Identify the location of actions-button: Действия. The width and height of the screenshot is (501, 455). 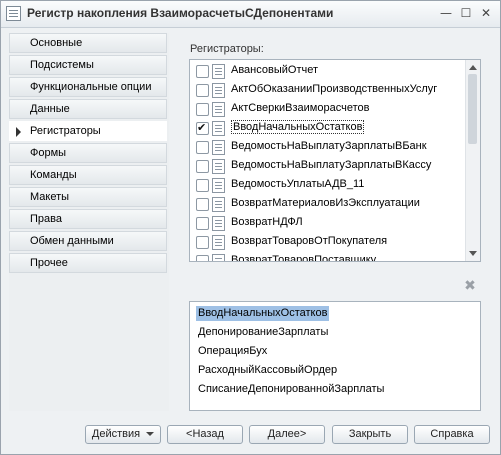
(123, 434).